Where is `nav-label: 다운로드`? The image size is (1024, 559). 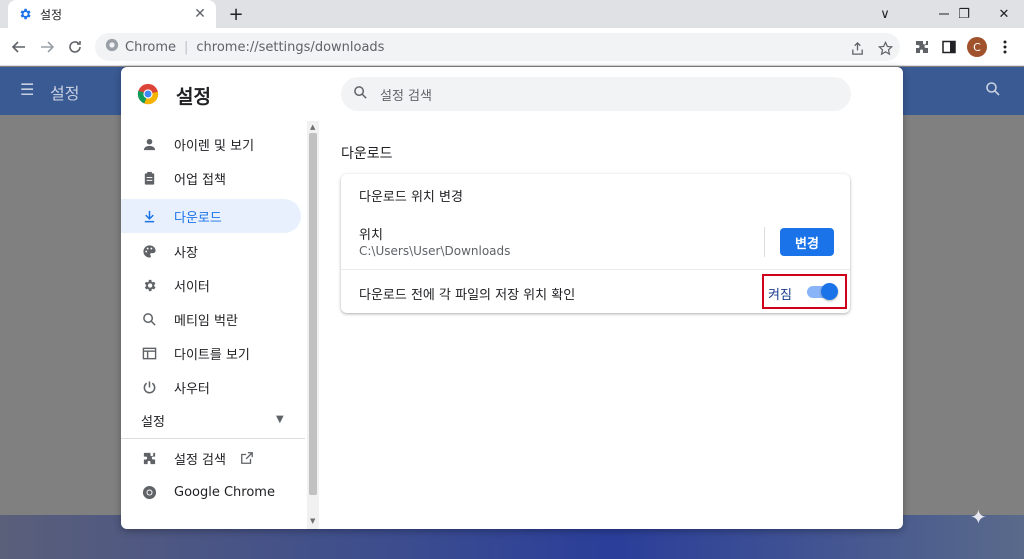
nav-label: 다운로드 is located at coordinates (198, 218).